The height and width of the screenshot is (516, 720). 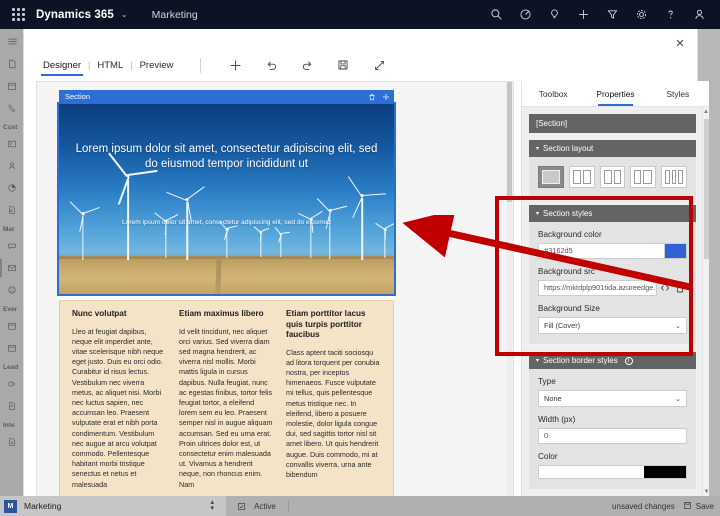 What do you see at coordinates (597, 288) in the screenshot?
I see `background-src-input: https://mktdplp901tida.azureedge.net/c` at bounding box center [597, 288].